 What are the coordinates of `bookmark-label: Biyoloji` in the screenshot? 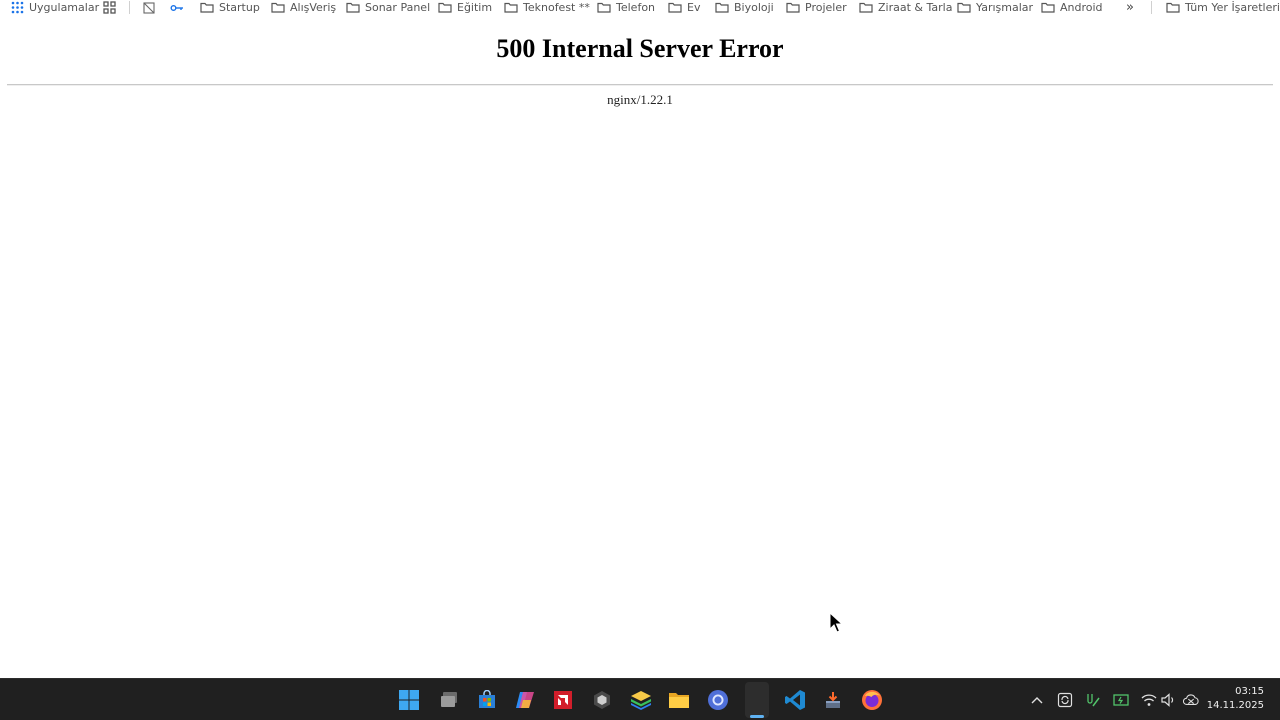 It's located at (754, 7).